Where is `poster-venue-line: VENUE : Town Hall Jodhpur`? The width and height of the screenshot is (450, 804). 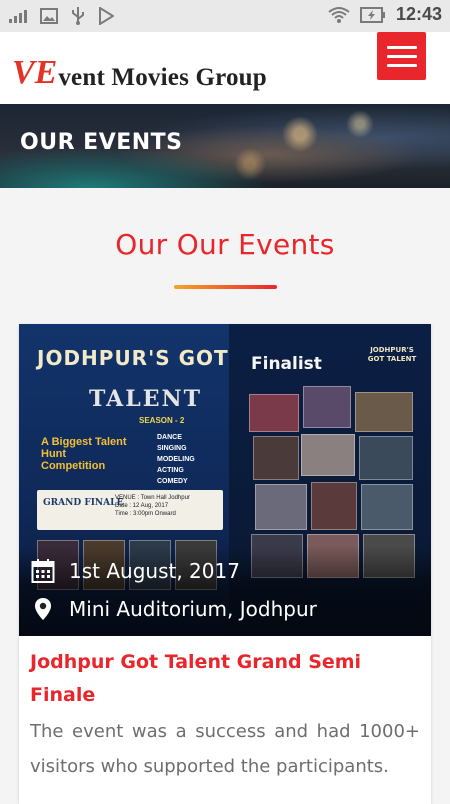
poster-venue-line: VENUE : Town Hall Jodhpur is located at coordinates (152, 498).